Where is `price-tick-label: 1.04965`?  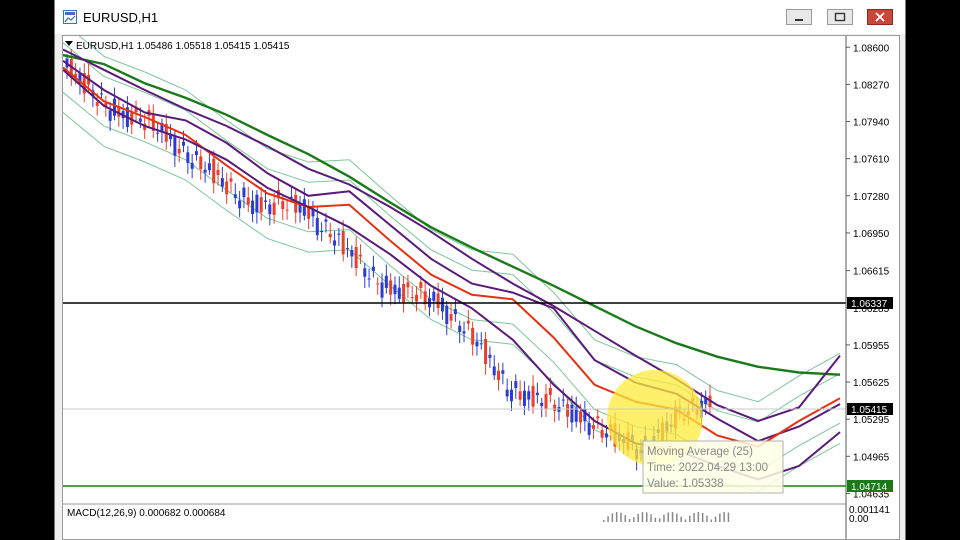
price-tick-label: 1.04965 is located at coordinates (871, 457).